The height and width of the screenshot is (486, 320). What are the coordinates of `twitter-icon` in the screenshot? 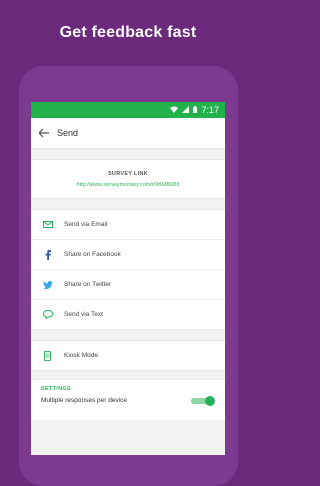 It's located at (47, 284).